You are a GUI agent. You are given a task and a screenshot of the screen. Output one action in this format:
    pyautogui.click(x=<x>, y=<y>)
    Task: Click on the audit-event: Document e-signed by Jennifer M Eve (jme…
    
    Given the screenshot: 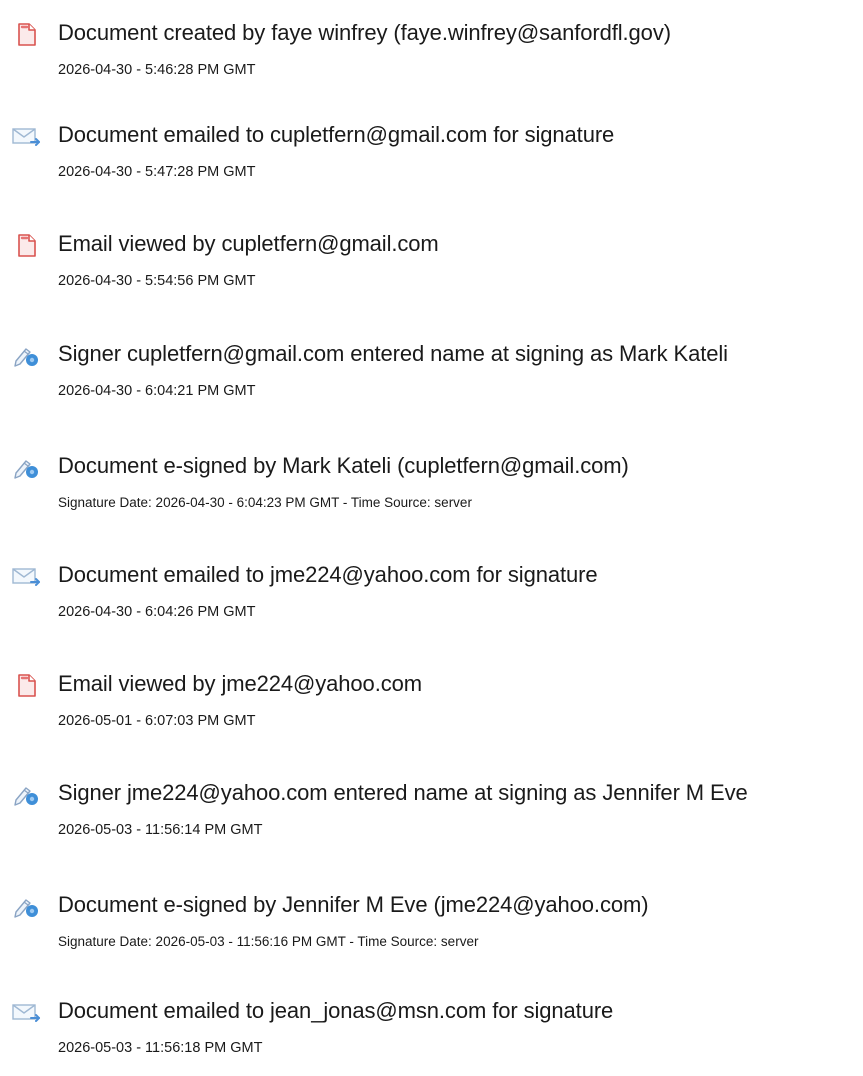 What is the action you would take?
    pyautogui.click(x=431, y=930)
    